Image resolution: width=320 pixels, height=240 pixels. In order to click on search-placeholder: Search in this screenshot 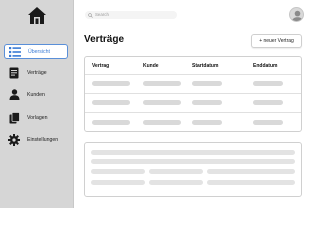, I will do `click(102, 14)`.